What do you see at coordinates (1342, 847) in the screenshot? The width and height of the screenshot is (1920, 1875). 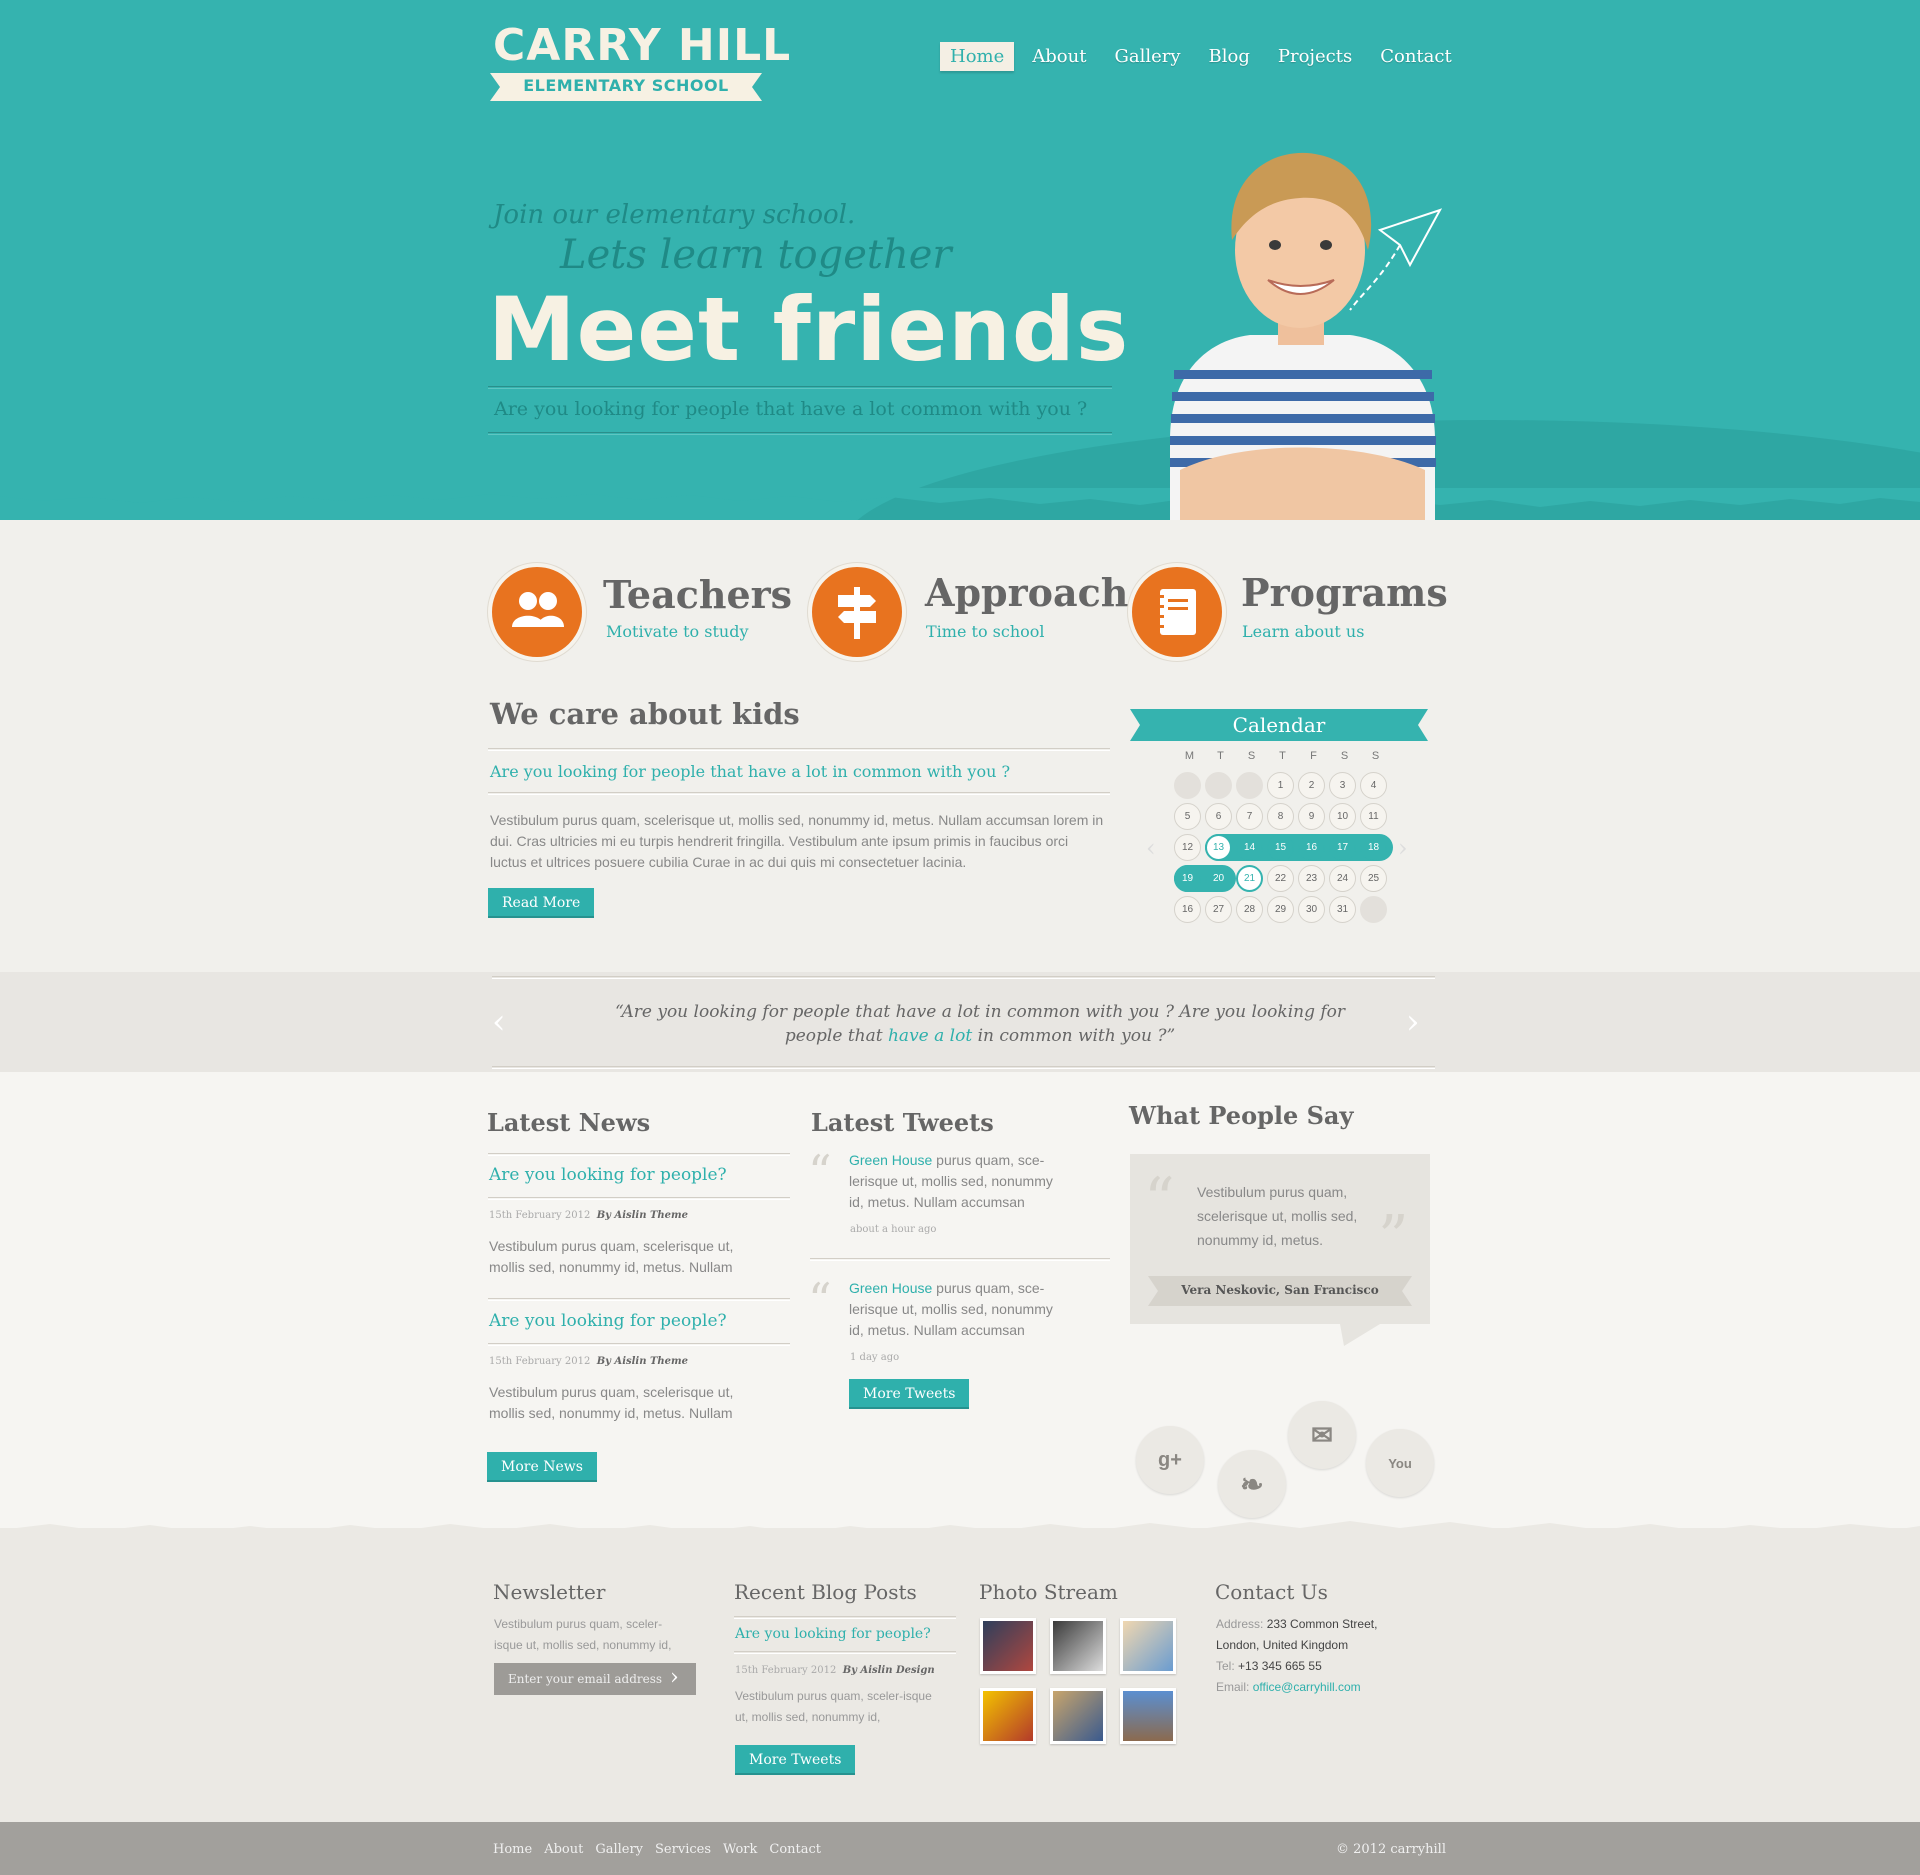 I see `calendar-day: 17` at bounding box center [1342, 847].